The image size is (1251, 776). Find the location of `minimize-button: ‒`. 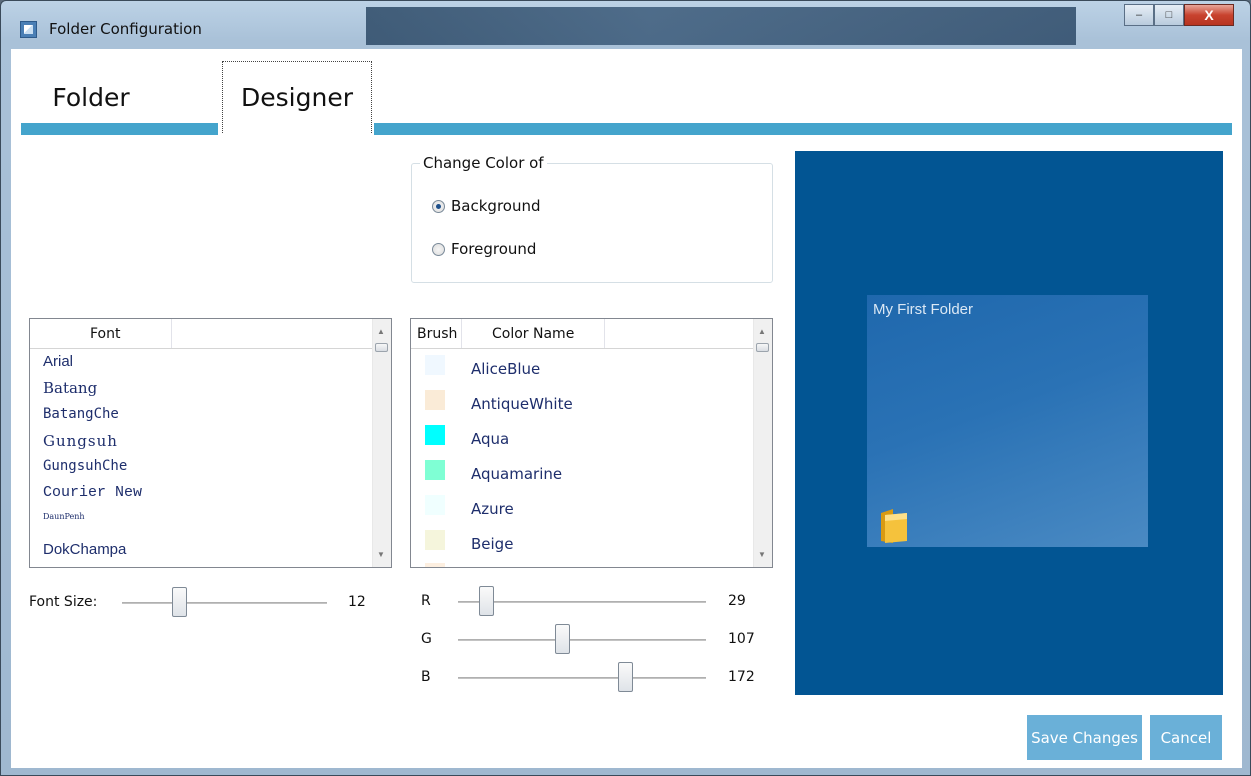

minimize-button: ‒ is located at coordinates (1139, 15).